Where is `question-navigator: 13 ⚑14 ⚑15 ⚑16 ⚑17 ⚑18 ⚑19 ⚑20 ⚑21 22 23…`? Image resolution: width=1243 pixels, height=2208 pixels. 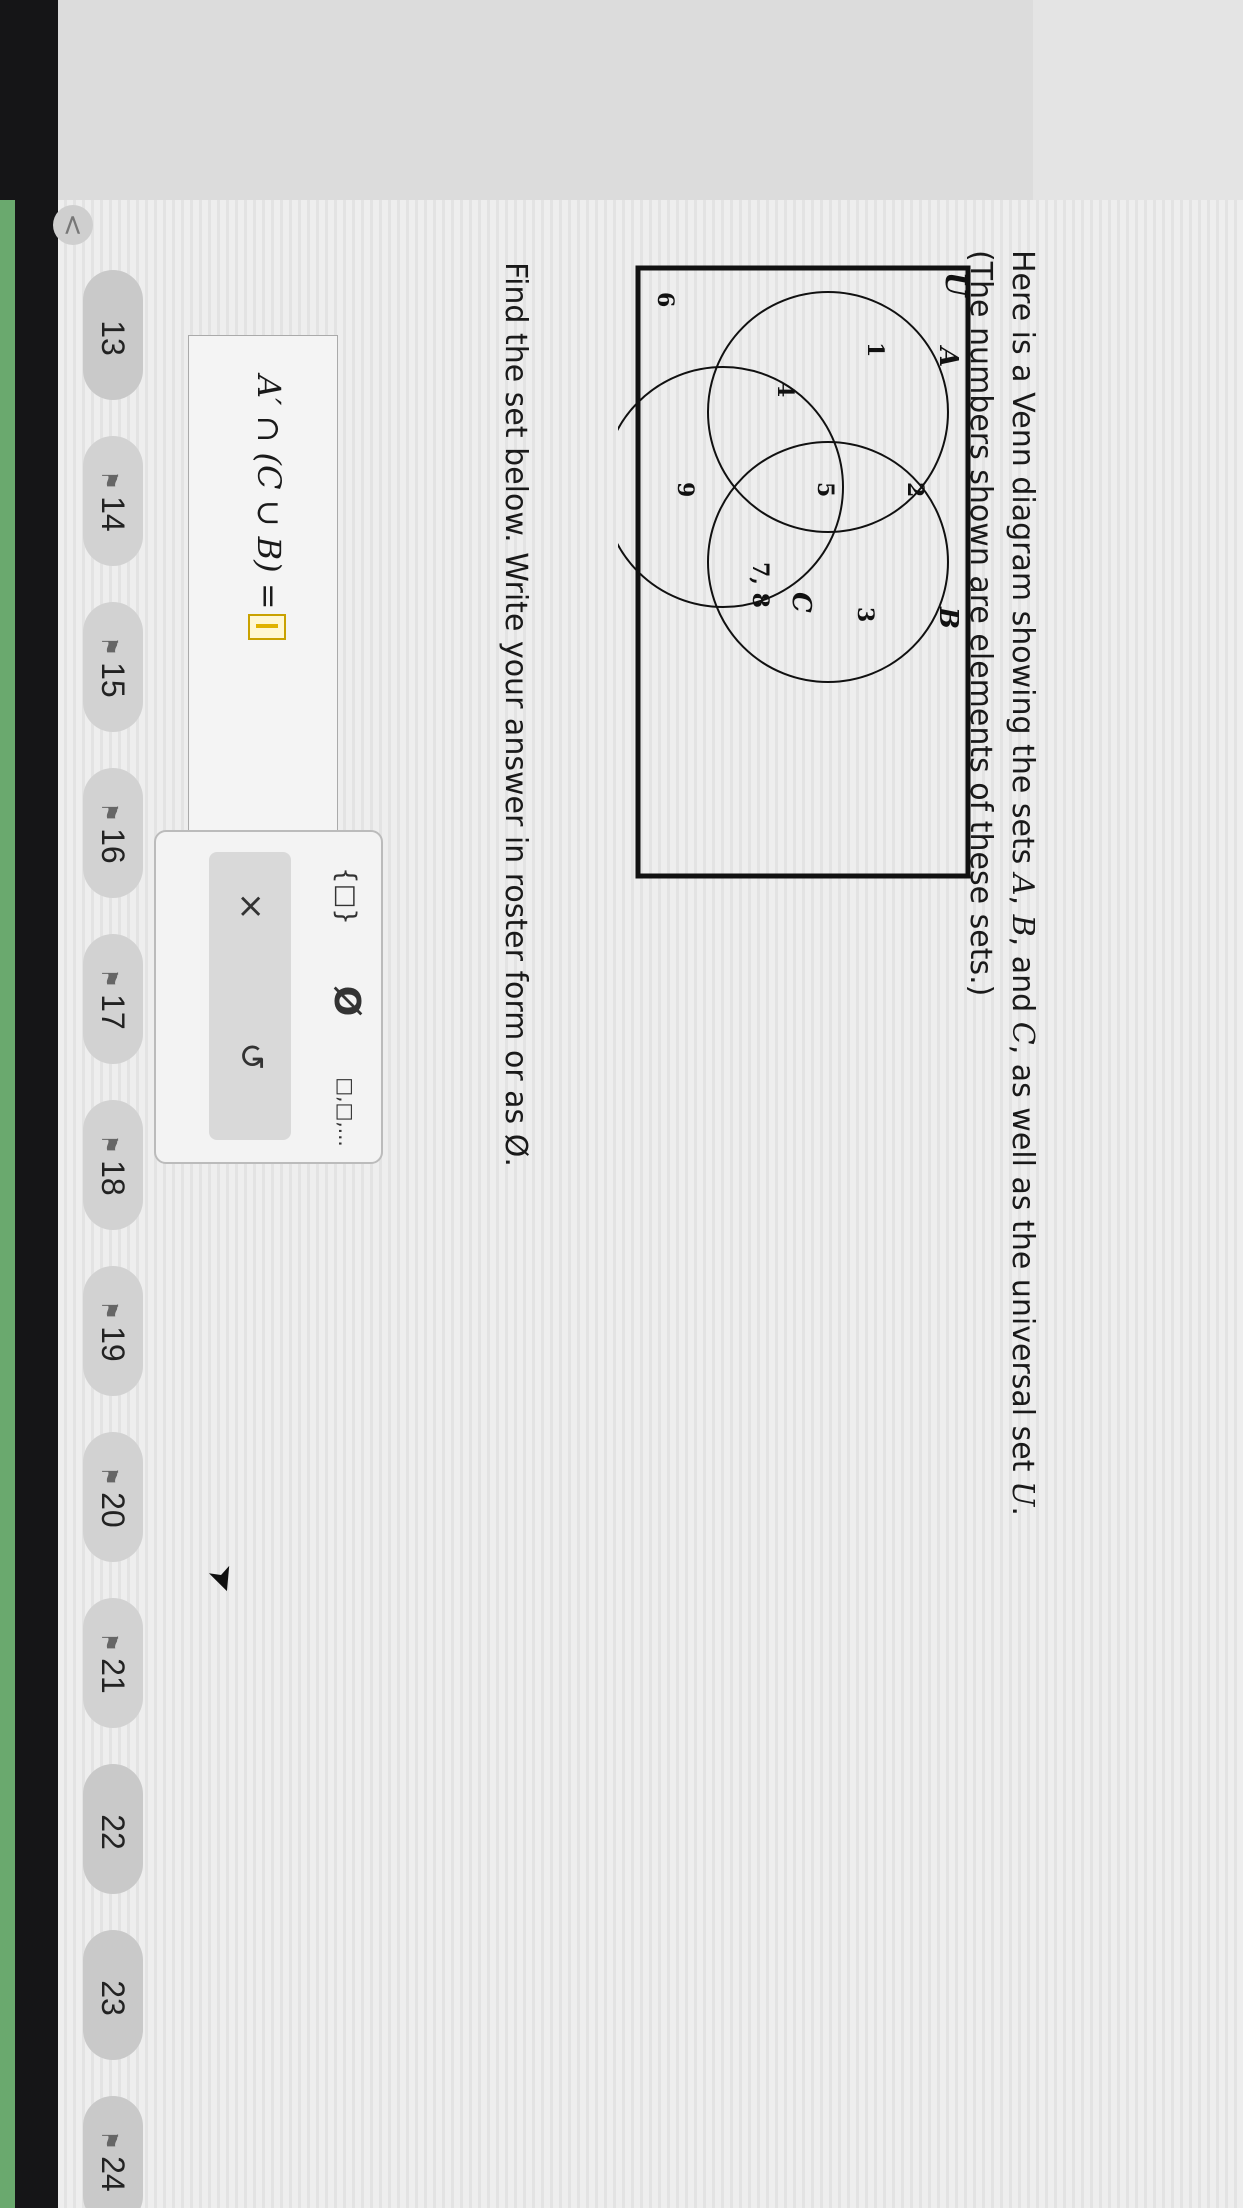 question-navigator: 13 ⚑14 ⚑15 ⚑16 ⚑17 ⚑18 ⚑19 ⚑20 ⚑21 22 23… is located at coordinates (113, 1239).